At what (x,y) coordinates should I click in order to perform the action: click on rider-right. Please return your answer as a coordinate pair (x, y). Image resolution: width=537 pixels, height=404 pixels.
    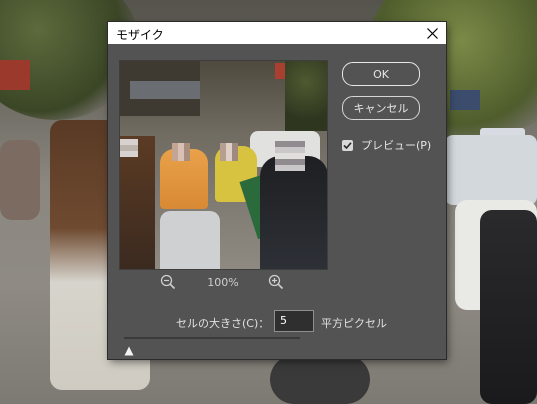
    Looking at the image, I should click on (508, 307).